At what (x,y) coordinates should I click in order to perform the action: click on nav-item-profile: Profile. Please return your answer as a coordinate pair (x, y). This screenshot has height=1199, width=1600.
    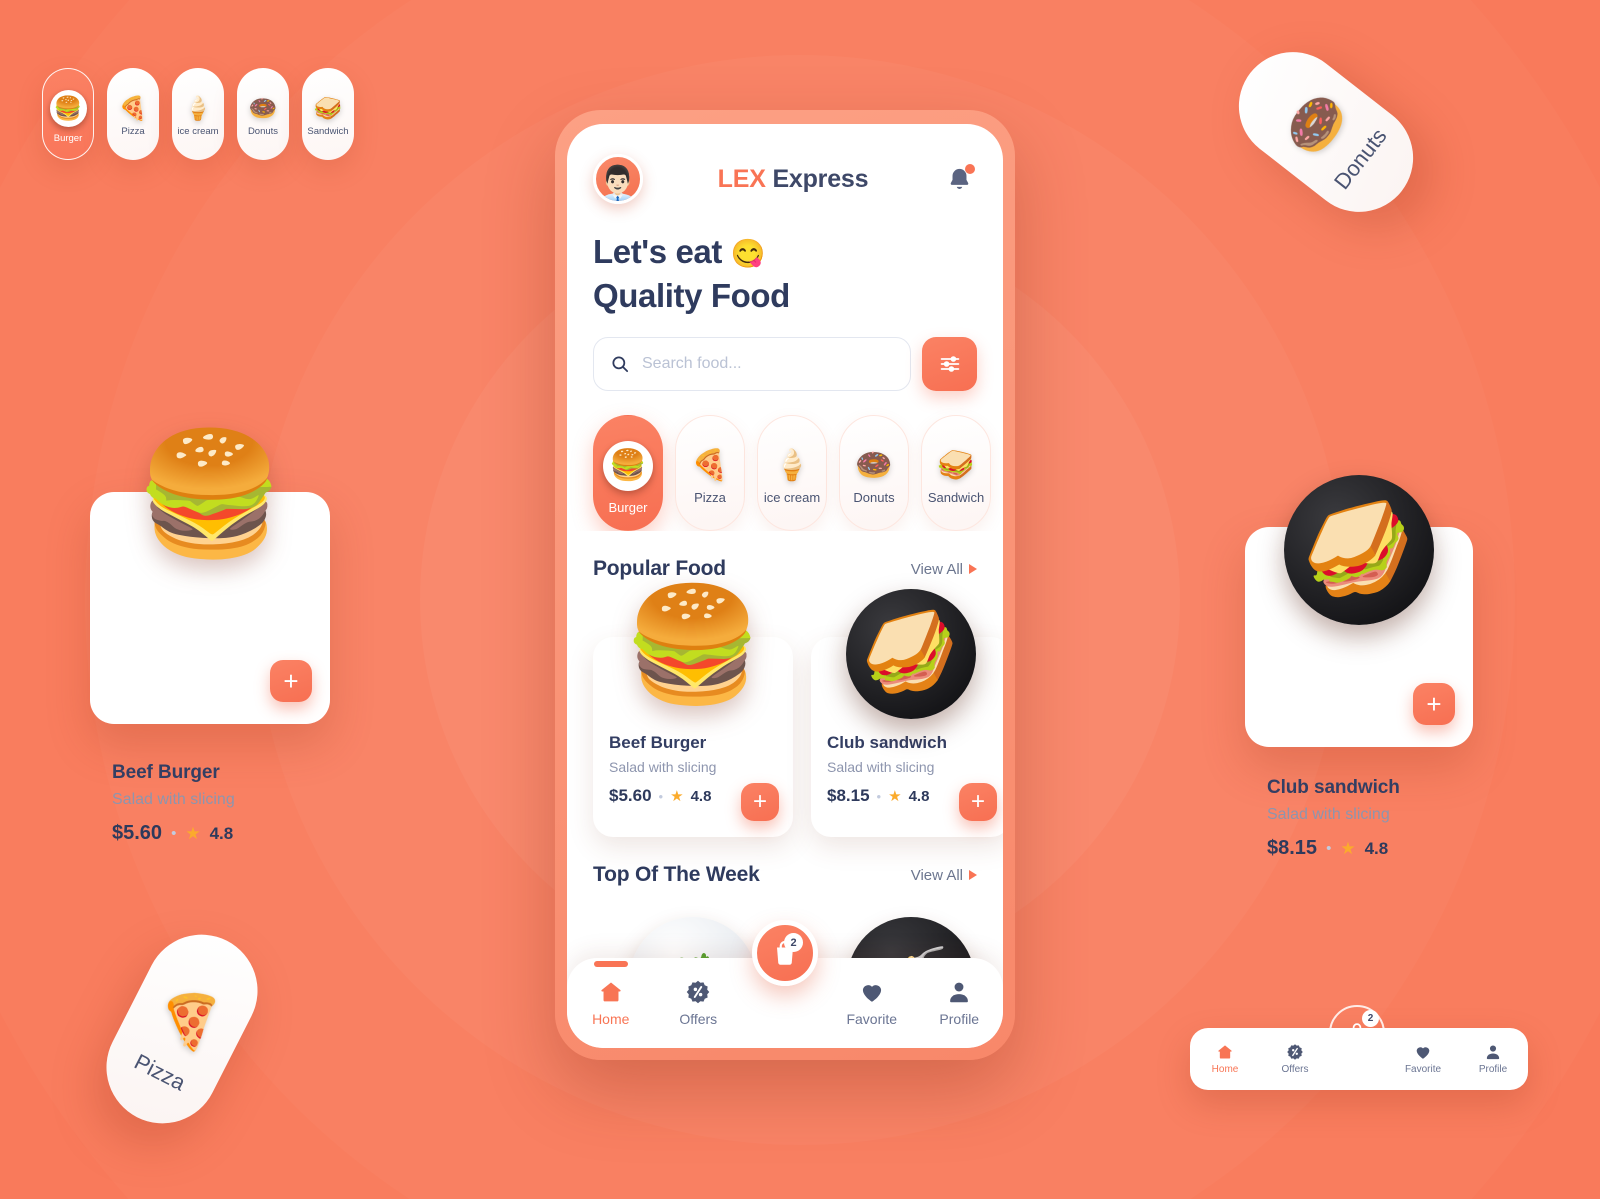
    Looking at the image, I should click on (960, 1003).